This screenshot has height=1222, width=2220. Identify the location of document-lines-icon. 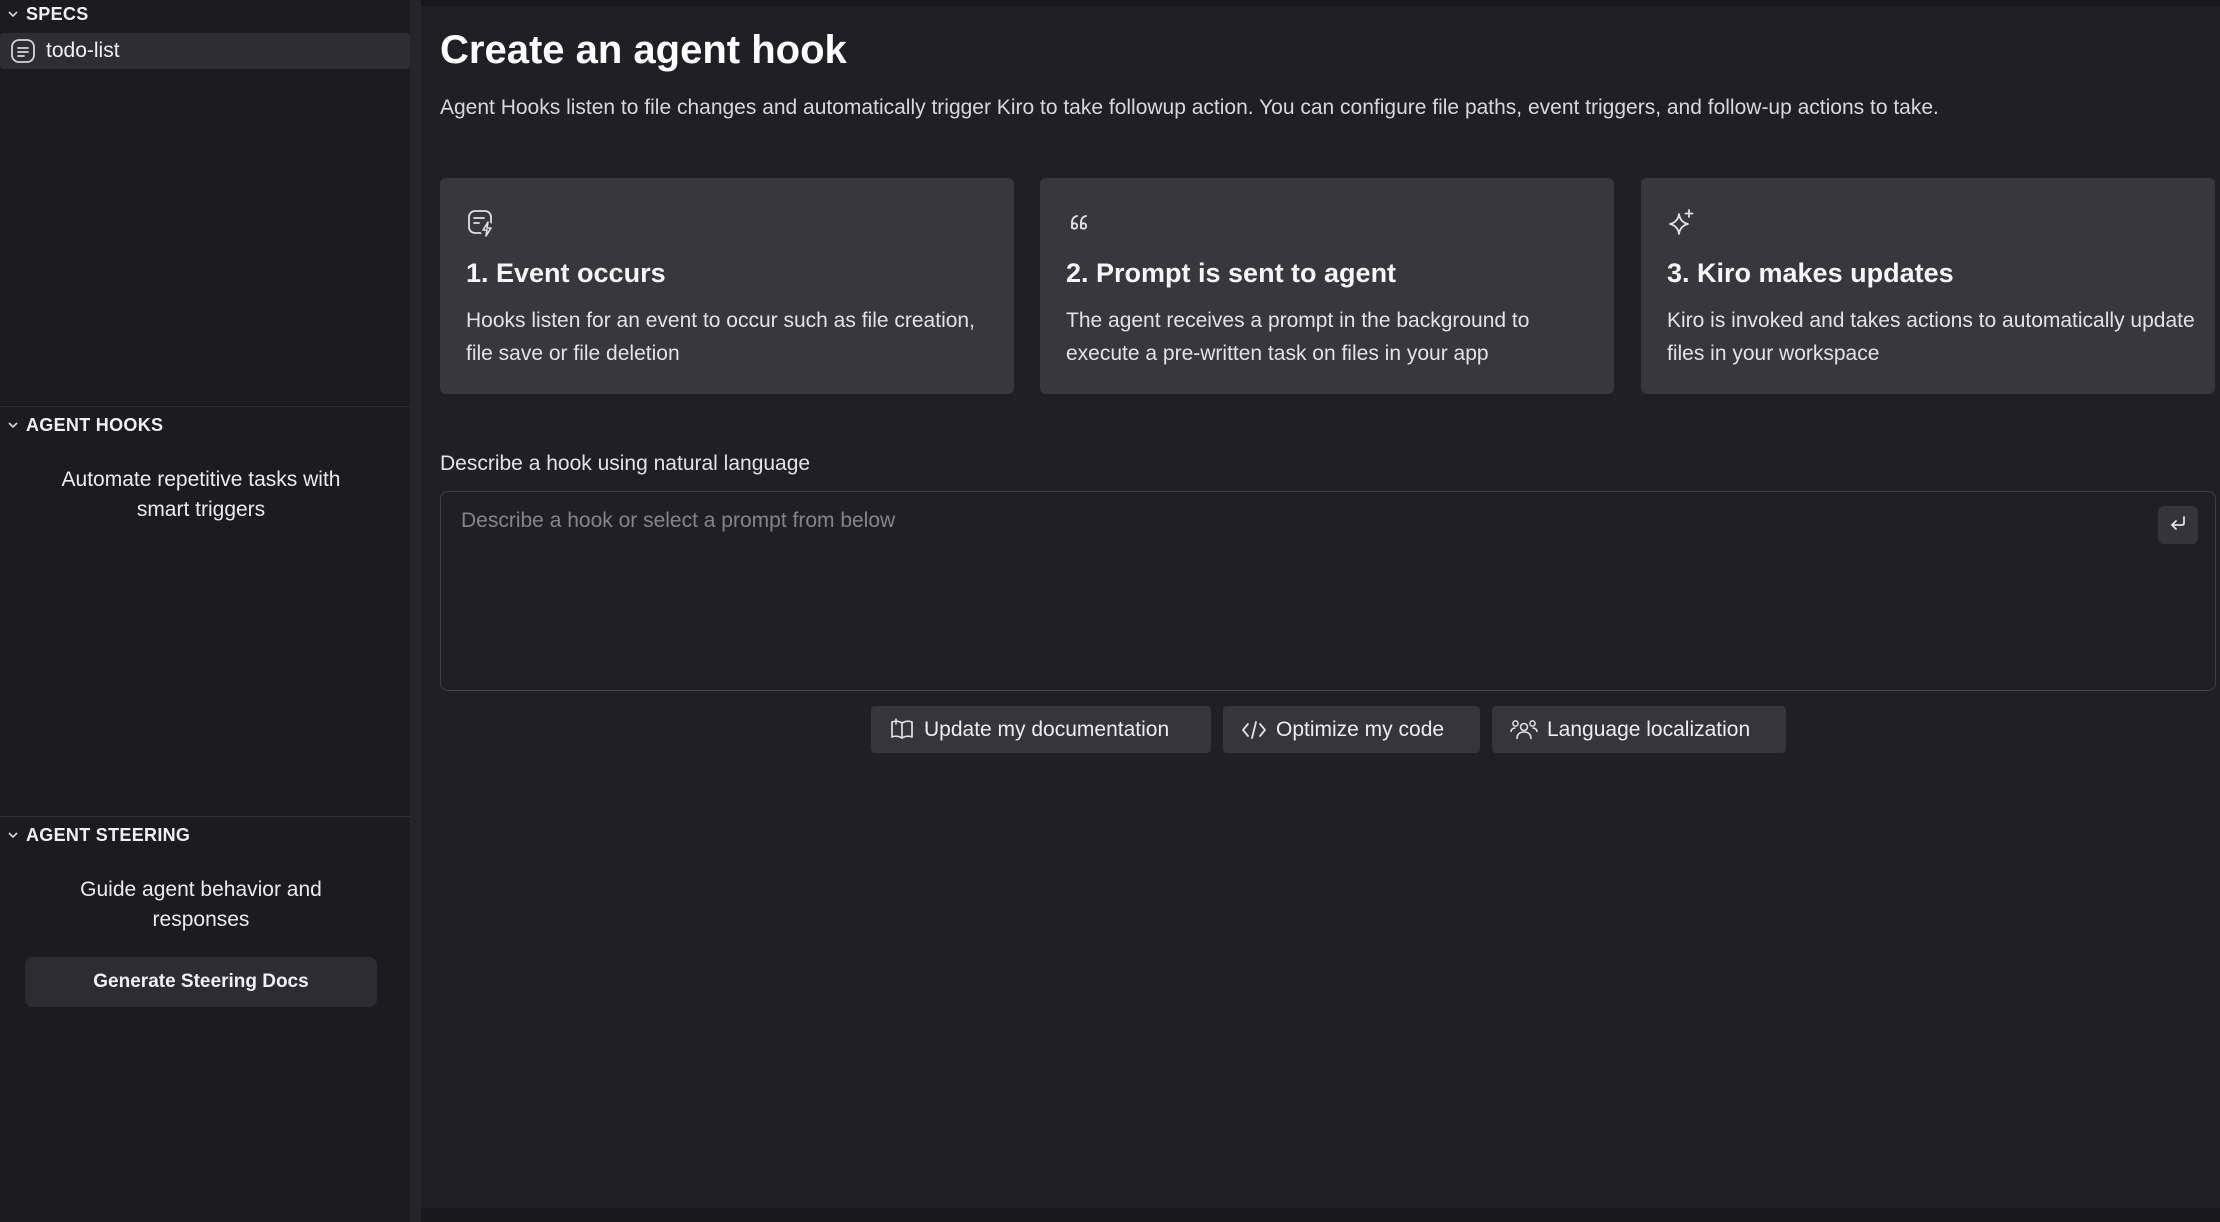
(23, 51).